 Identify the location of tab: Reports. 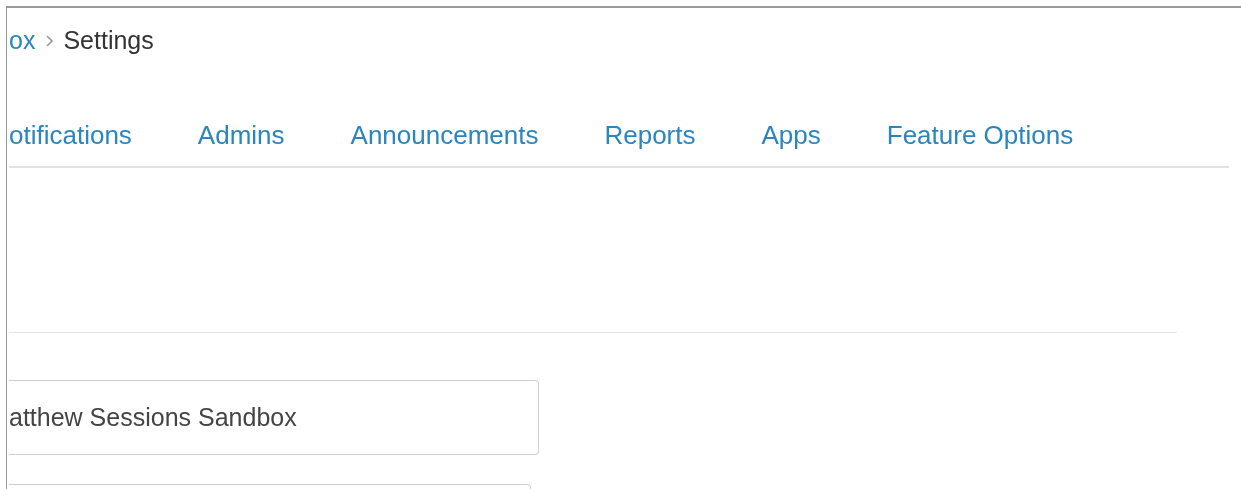
(650, 129).